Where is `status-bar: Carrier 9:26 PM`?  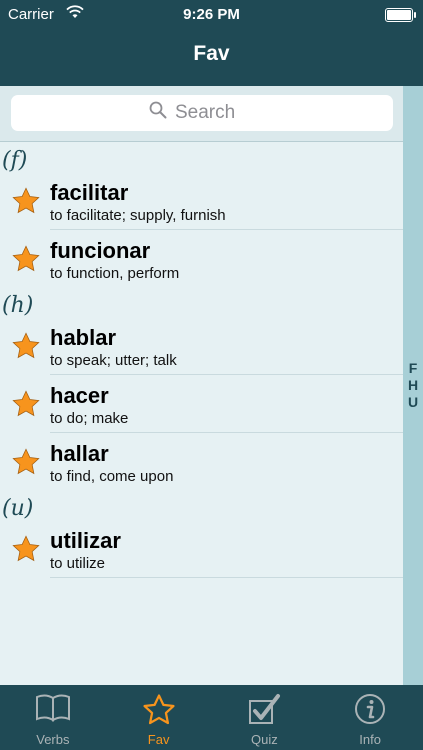 status-bar: Carrier 9:26 PM is located at coordinates (211, 15).